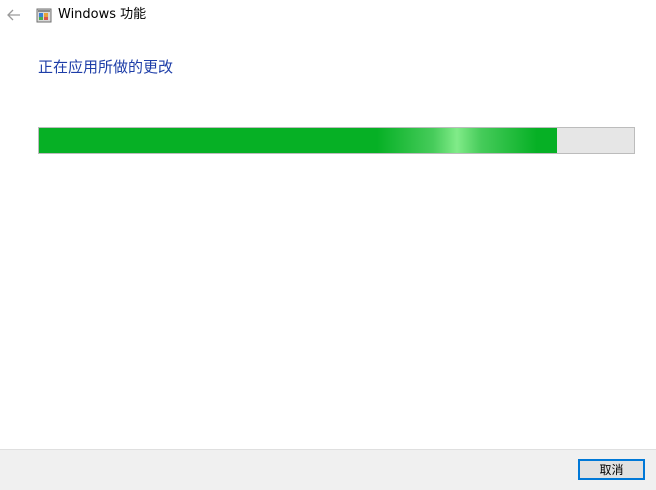 This screenshot has width=656, height=490. What do you see at coordinates (611, 469) in the screenshot?
I see `cancel-button: 取消` at bounding box center [611, 469].